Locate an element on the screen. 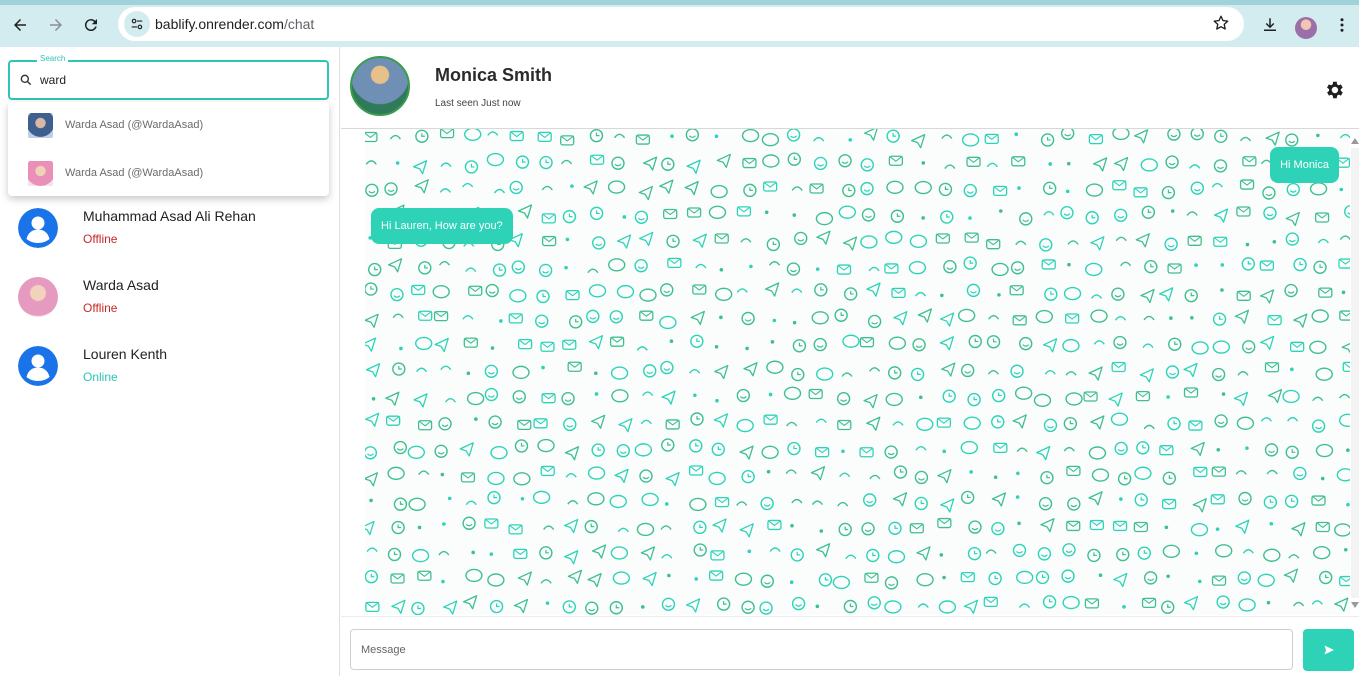 The width and height of the screenshot is (1359, 676). scroll-down-arrow-icon is located at coordinates (1355, 605).